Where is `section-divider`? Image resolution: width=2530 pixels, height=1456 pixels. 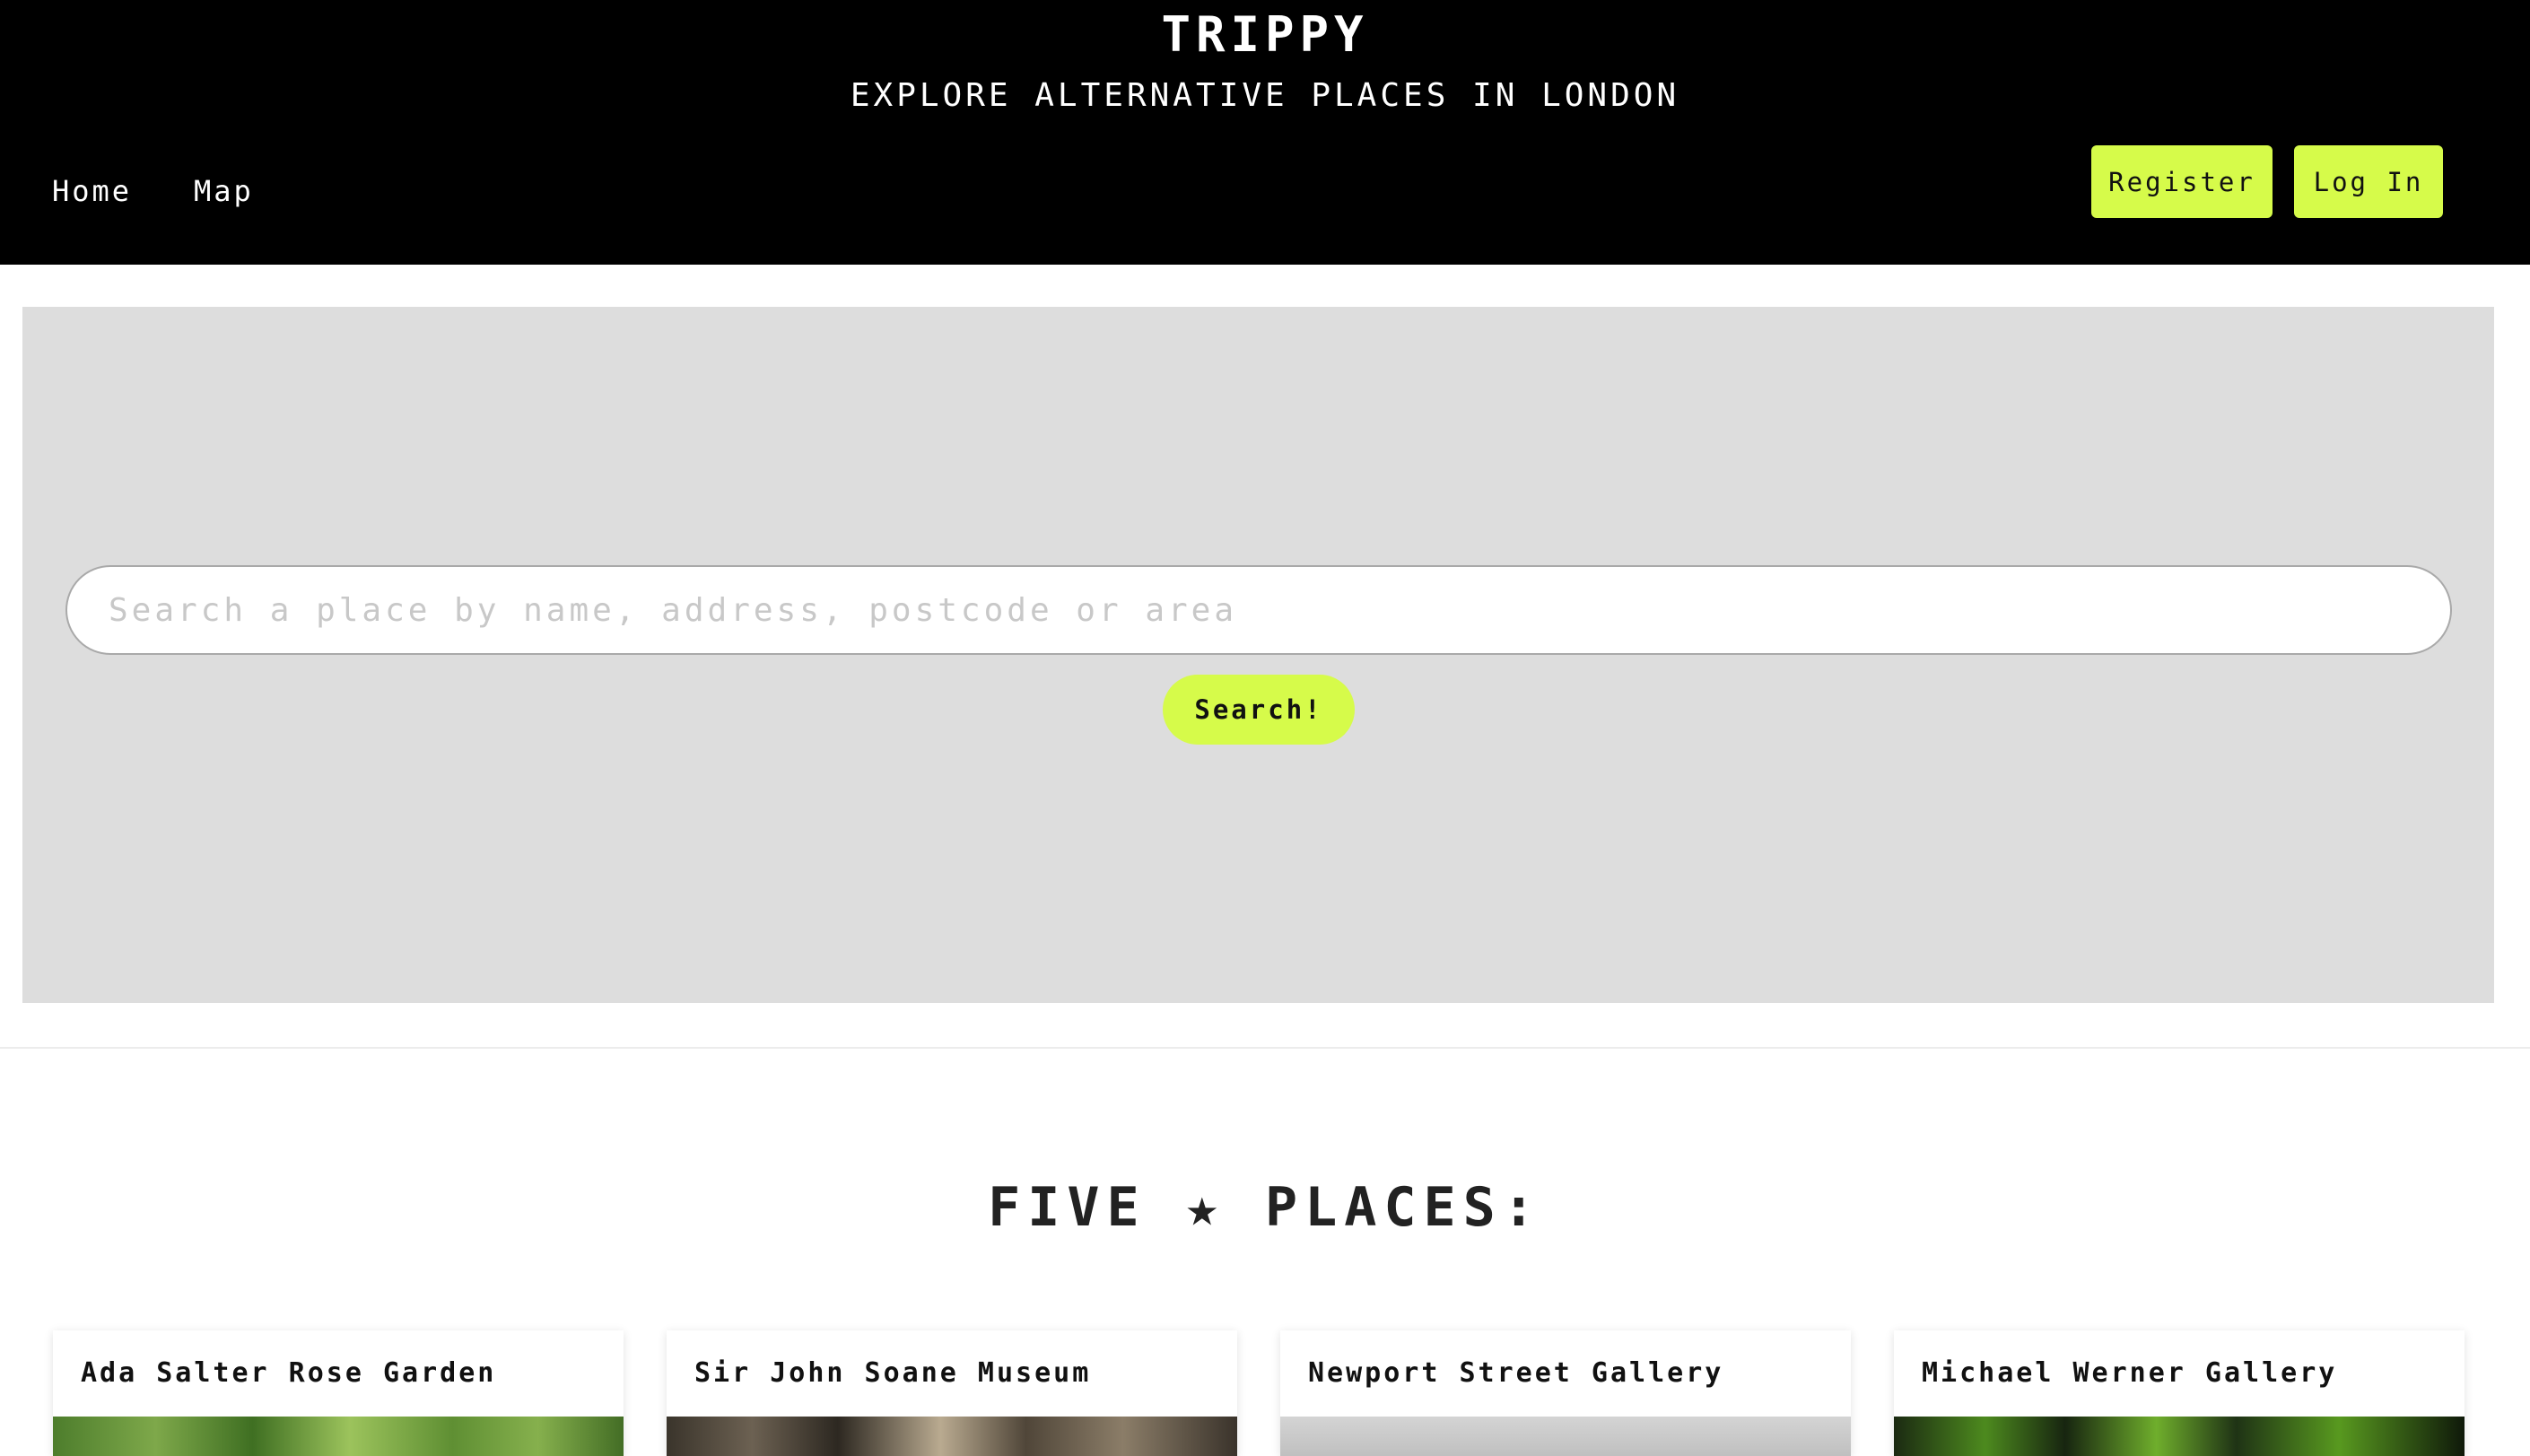
section-divider is located at coordinates (1265, 1048).